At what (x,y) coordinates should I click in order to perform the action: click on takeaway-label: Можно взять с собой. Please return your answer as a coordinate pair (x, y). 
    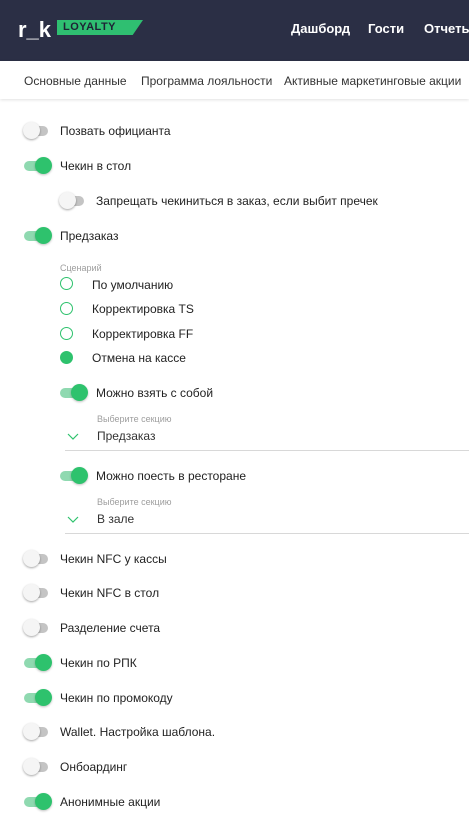
    Looking at the image, I should click on (155, 393).